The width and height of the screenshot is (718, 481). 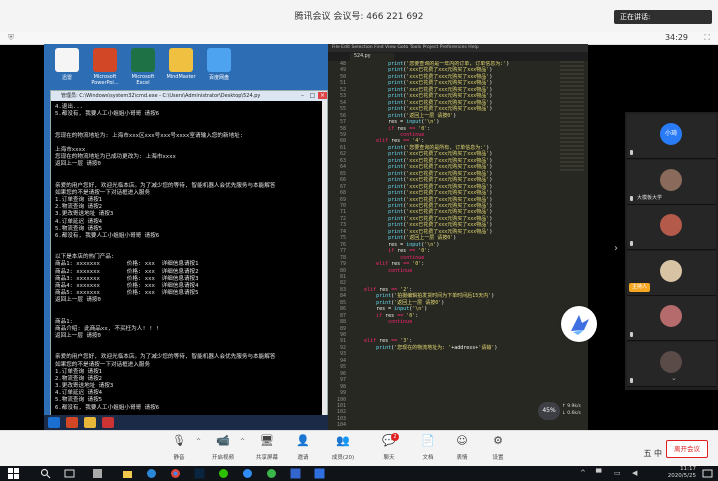 I want to click on participant-tile: 大模板大学, so click(x=671, y=182).